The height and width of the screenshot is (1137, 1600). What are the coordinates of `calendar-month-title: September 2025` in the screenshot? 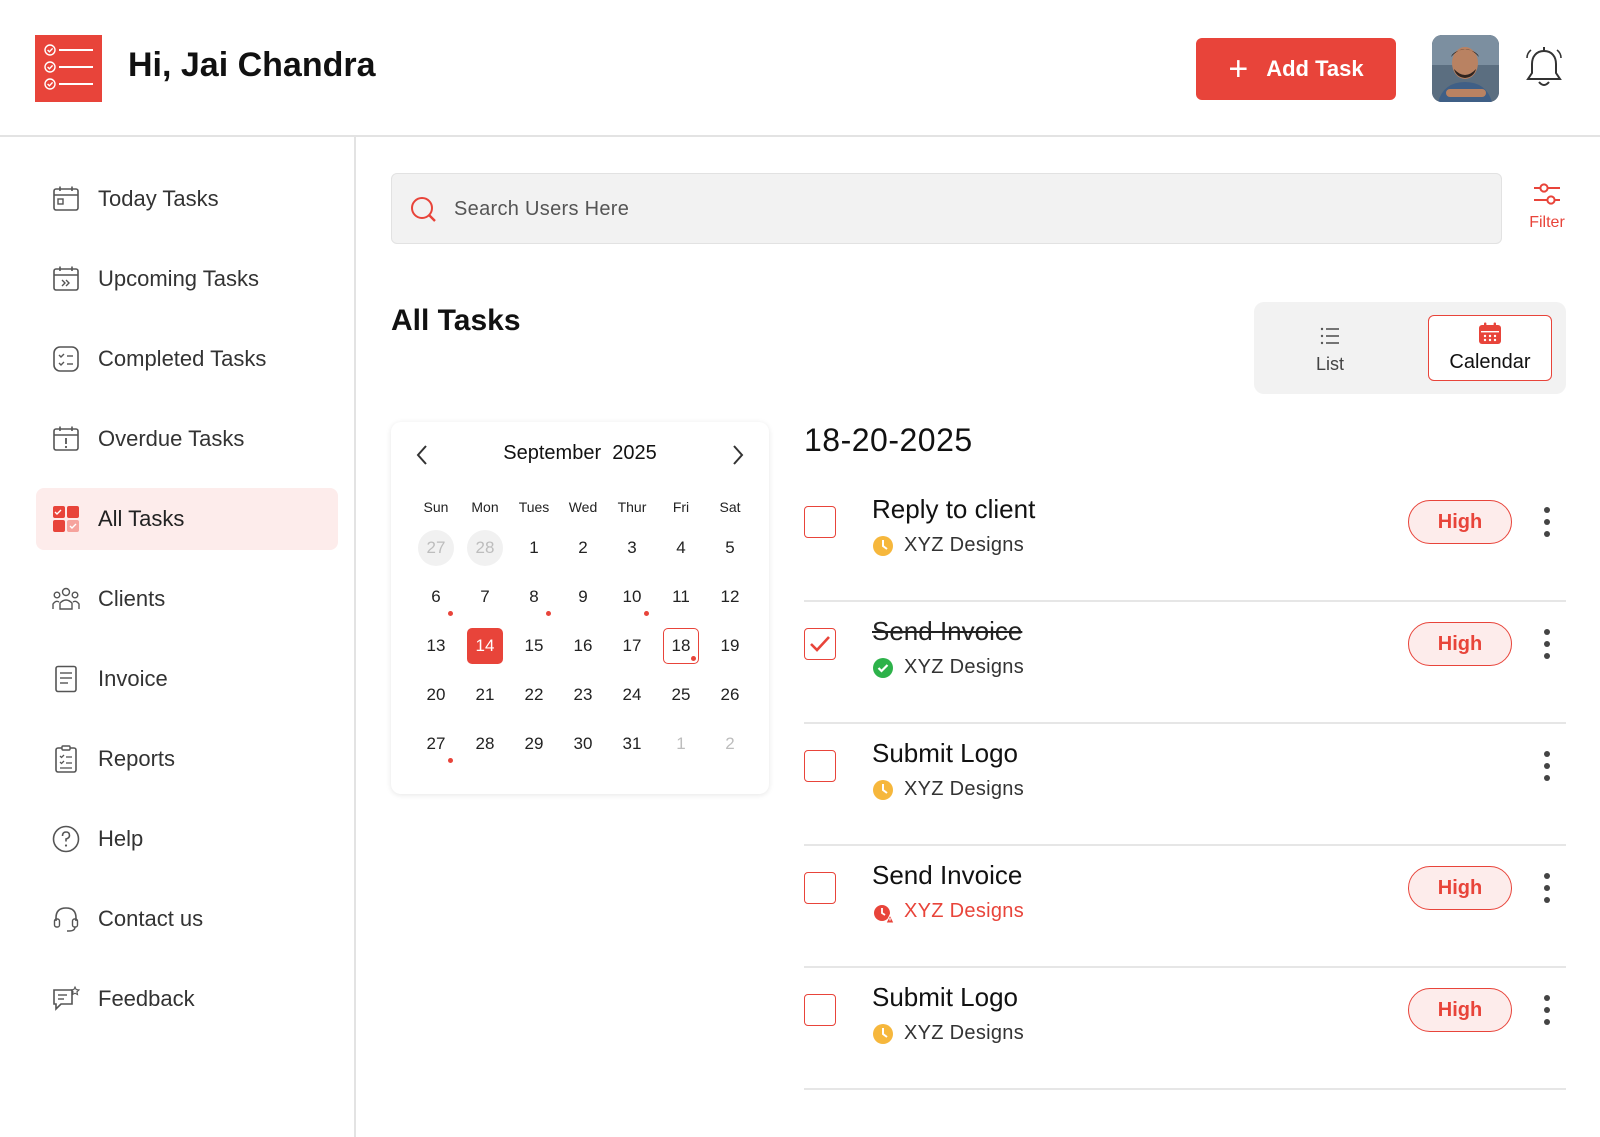 It's located at (580, 453).